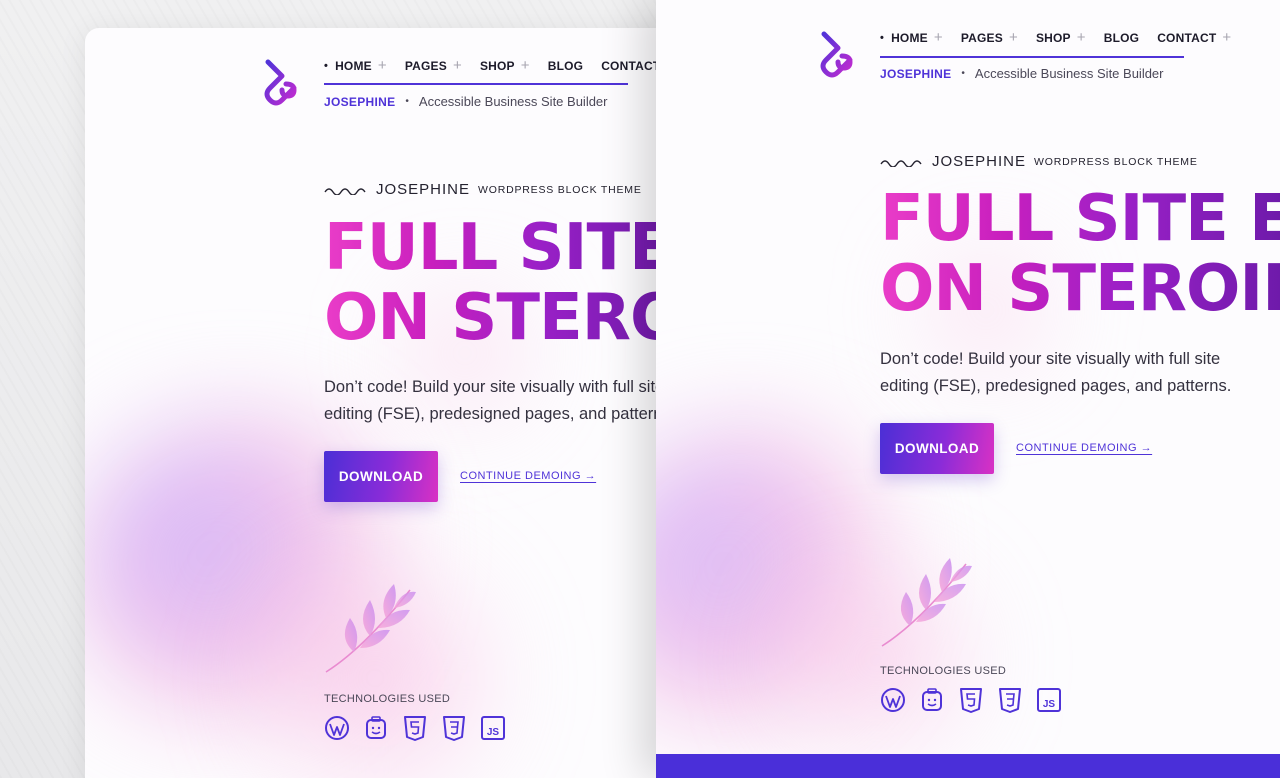  Describe the element at coordinates (504, 283) in the screenshot. I see `hero-headline: FULL SITE ON STERO` at that location.